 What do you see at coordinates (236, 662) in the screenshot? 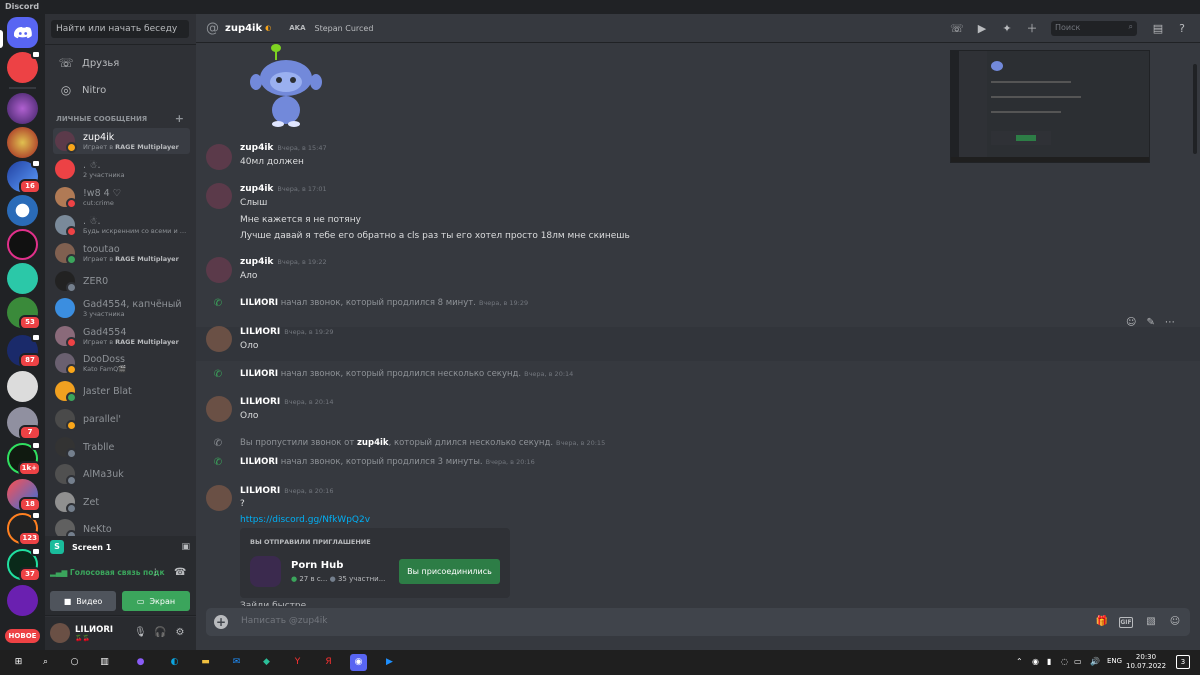
I see `mail-icon: ✉` at bounding box center [236, 662].